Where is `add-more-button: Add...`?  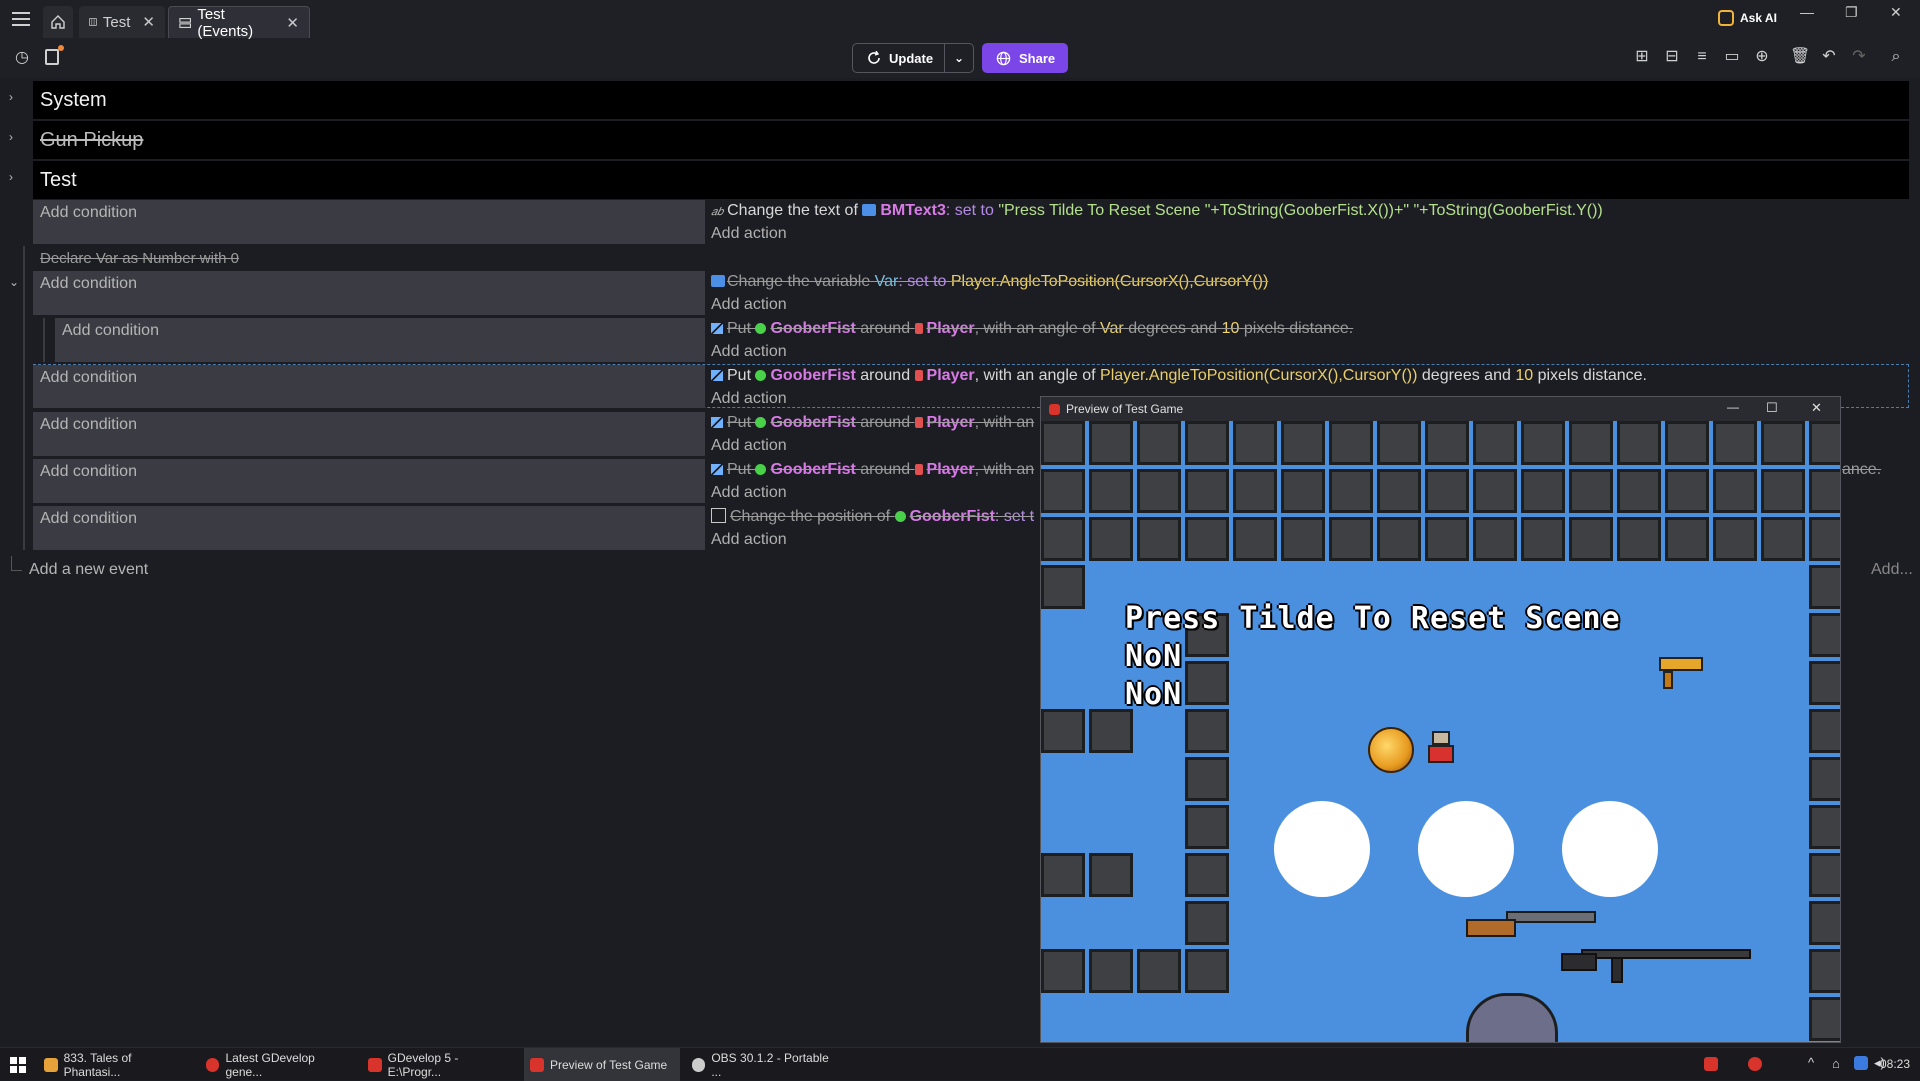 add-more-button: Add... is located at coordinates (1892, 570).